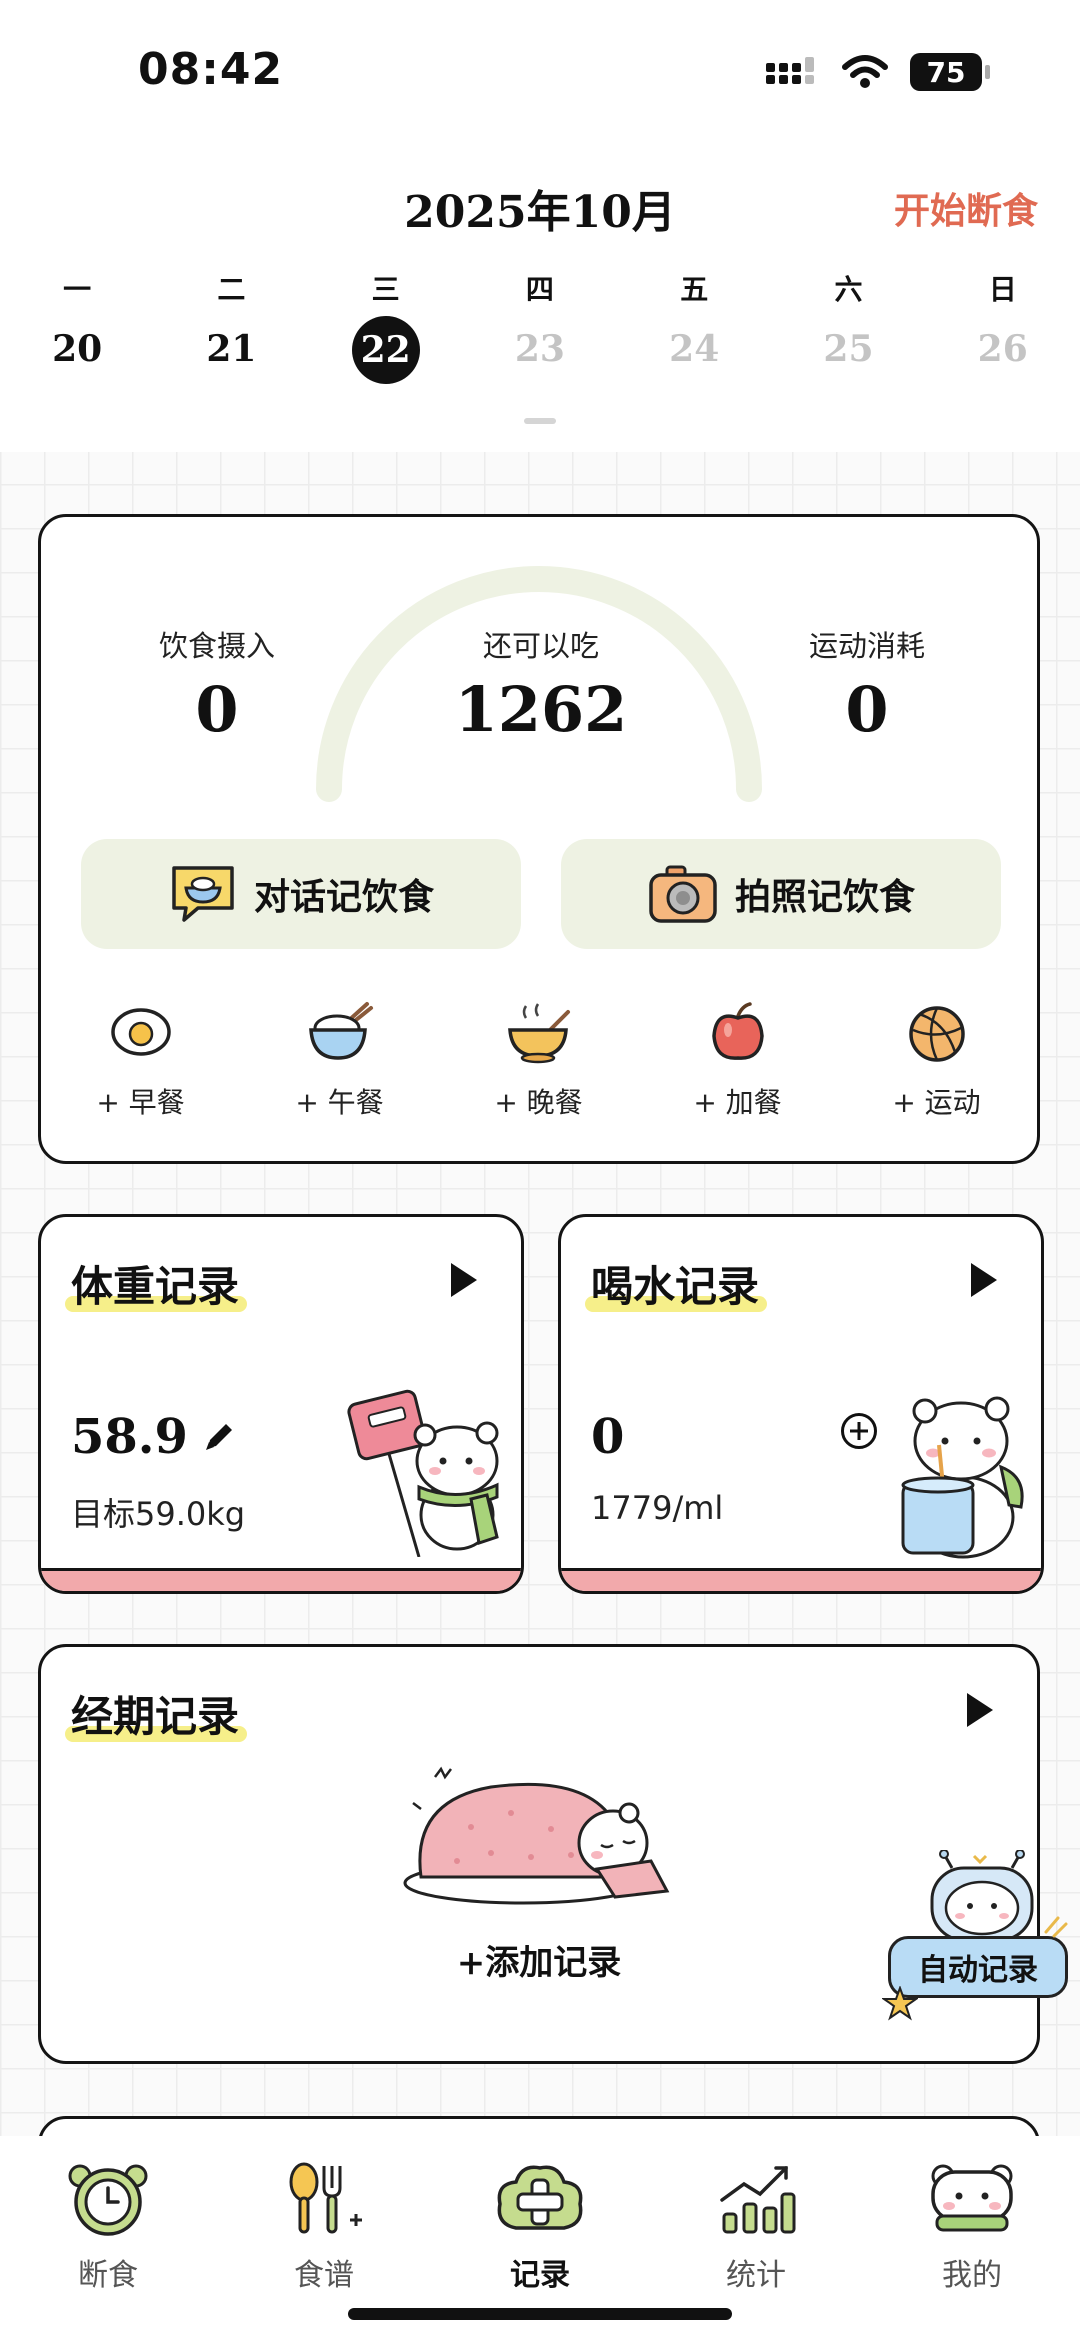 The image size is (1080, 2341). What do you see at coordinates (108, 2238) in the screenshot?
I see `tab-fasting: 断食` at bounding box center [108, 2238].